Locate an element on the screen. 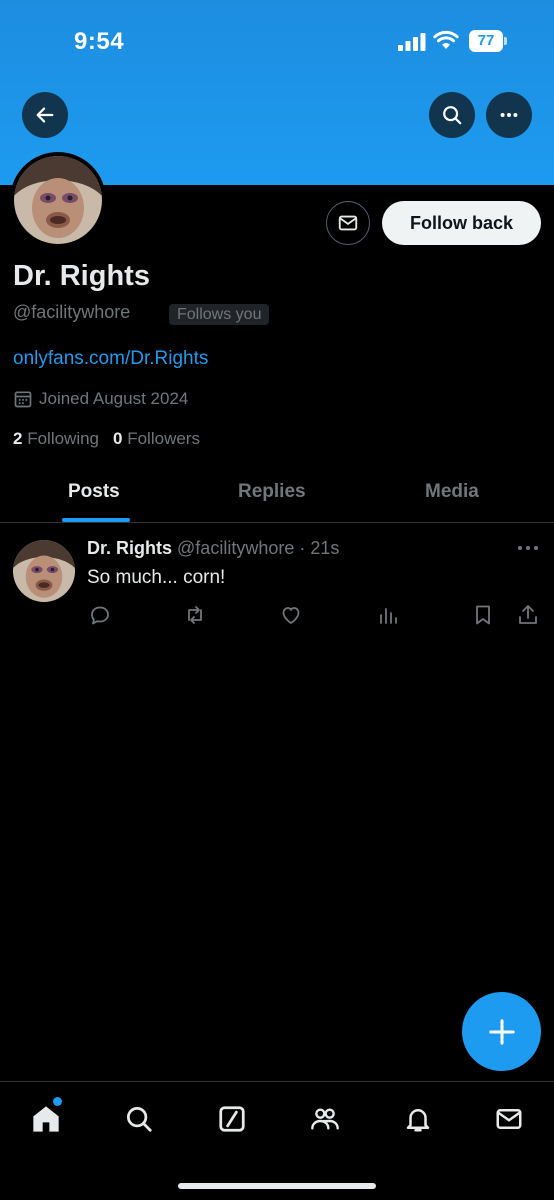  battery-icon: 77 is located at coordinates (488, 41).